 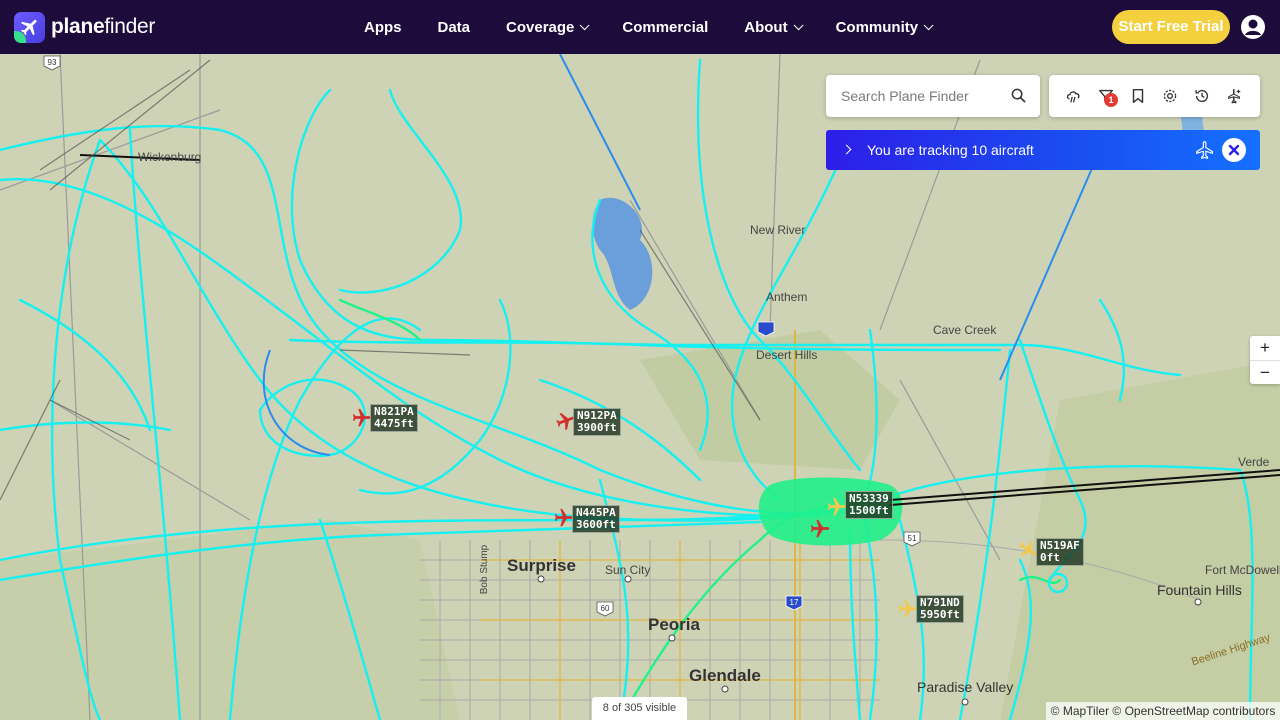 What do you see at coordinates (794, 602) in the screenshot?
I see `route-shield-17: 17` at bounding box center [794, 602].